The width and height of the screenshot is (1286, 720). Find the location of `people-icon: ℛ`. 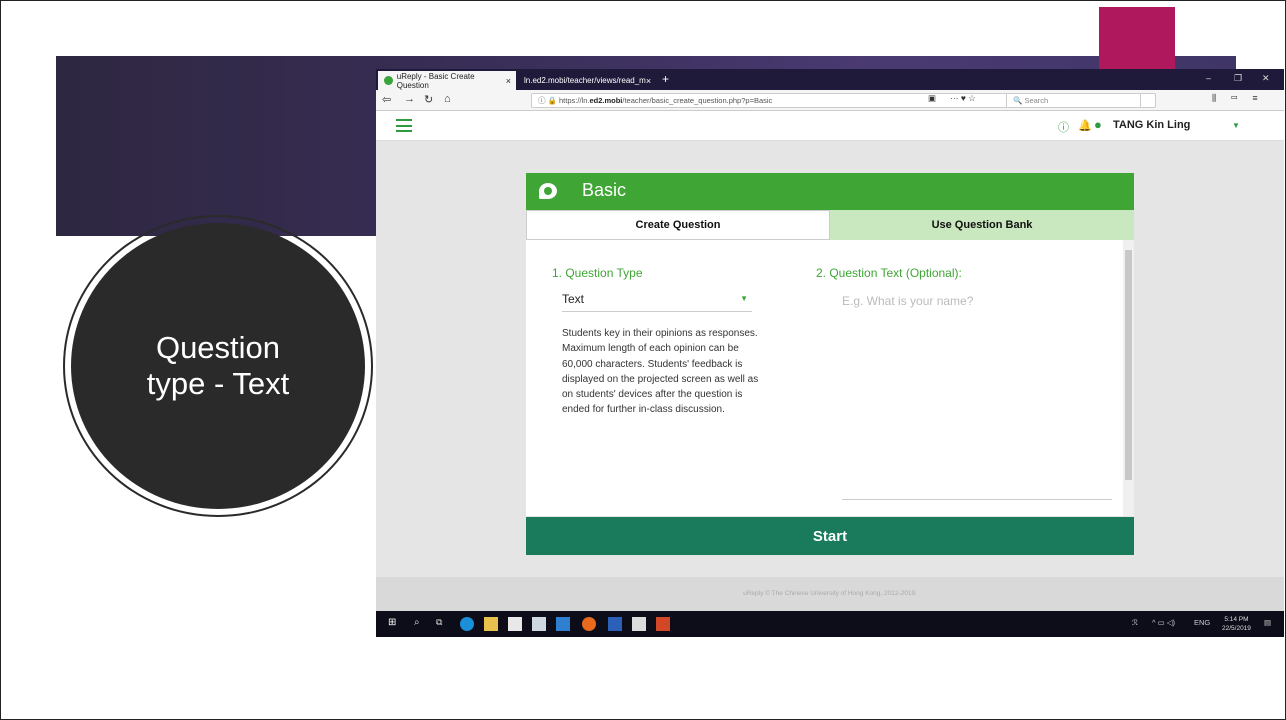

people-icon: ℛ is located at coordinates (1135, 622).